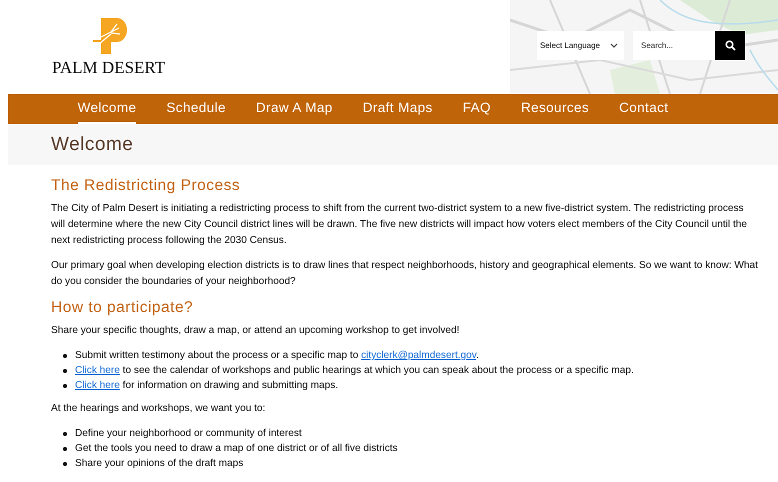 This screenshot has height=482, width=778. What do you see at coordinates (158, 409) in the screenshot?
I see `paragraph: At the hearings and workshops, we want you to:` at bounding box center [158, 409].